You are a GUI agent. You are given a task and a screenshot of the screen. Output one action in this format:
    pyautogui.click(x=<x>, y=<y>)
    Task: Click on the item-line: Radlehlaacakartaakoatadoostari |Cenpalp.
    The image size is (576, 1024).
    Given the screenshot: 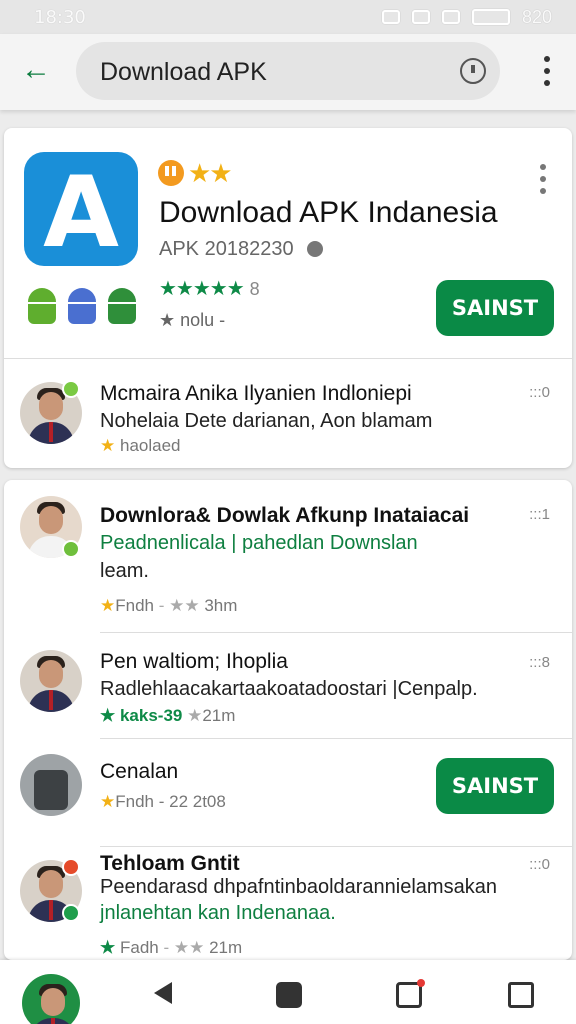 What is the action you would take?
    pyautogui.click(x=289, y=689)
    